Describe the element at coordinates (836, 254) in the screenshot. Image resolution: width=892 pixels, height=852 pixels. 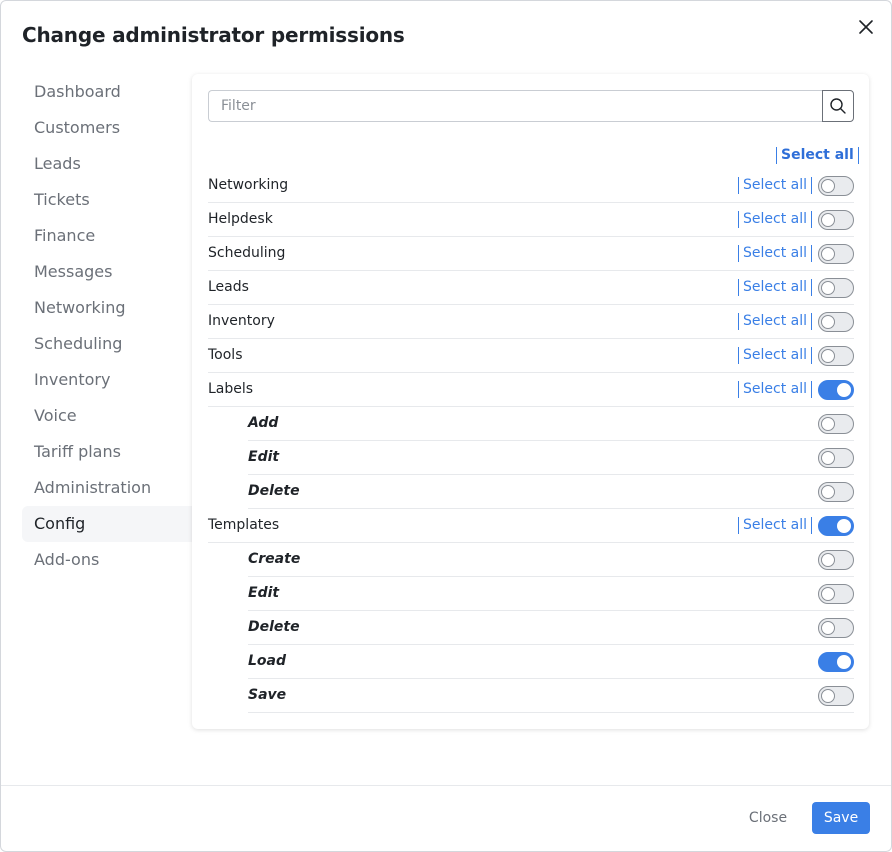
I see `permission-group-scheduling-toggle` at that location.